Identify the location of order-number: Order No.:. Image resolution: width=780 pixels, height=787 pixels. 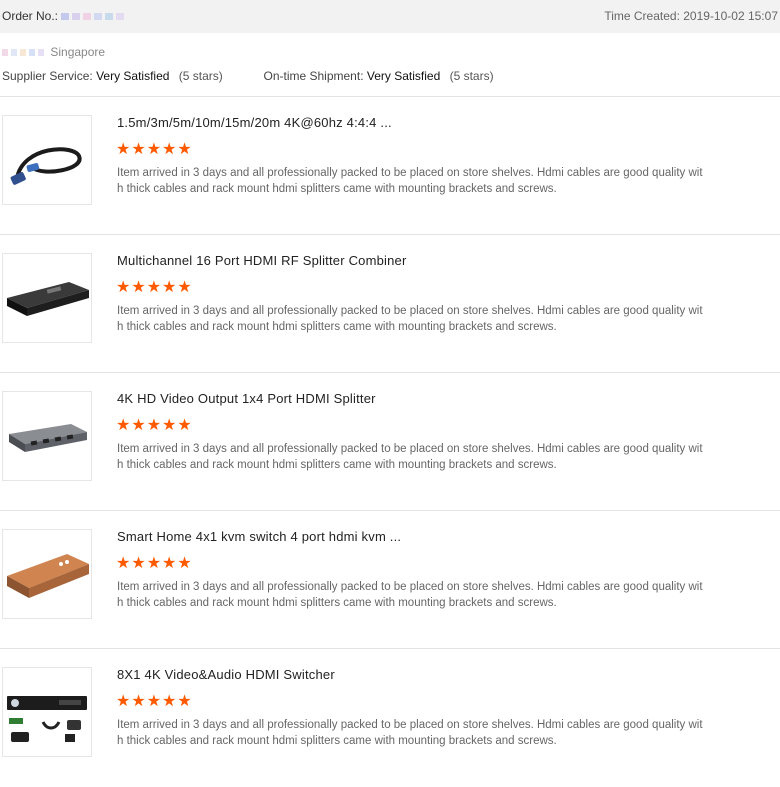
(64, 16).